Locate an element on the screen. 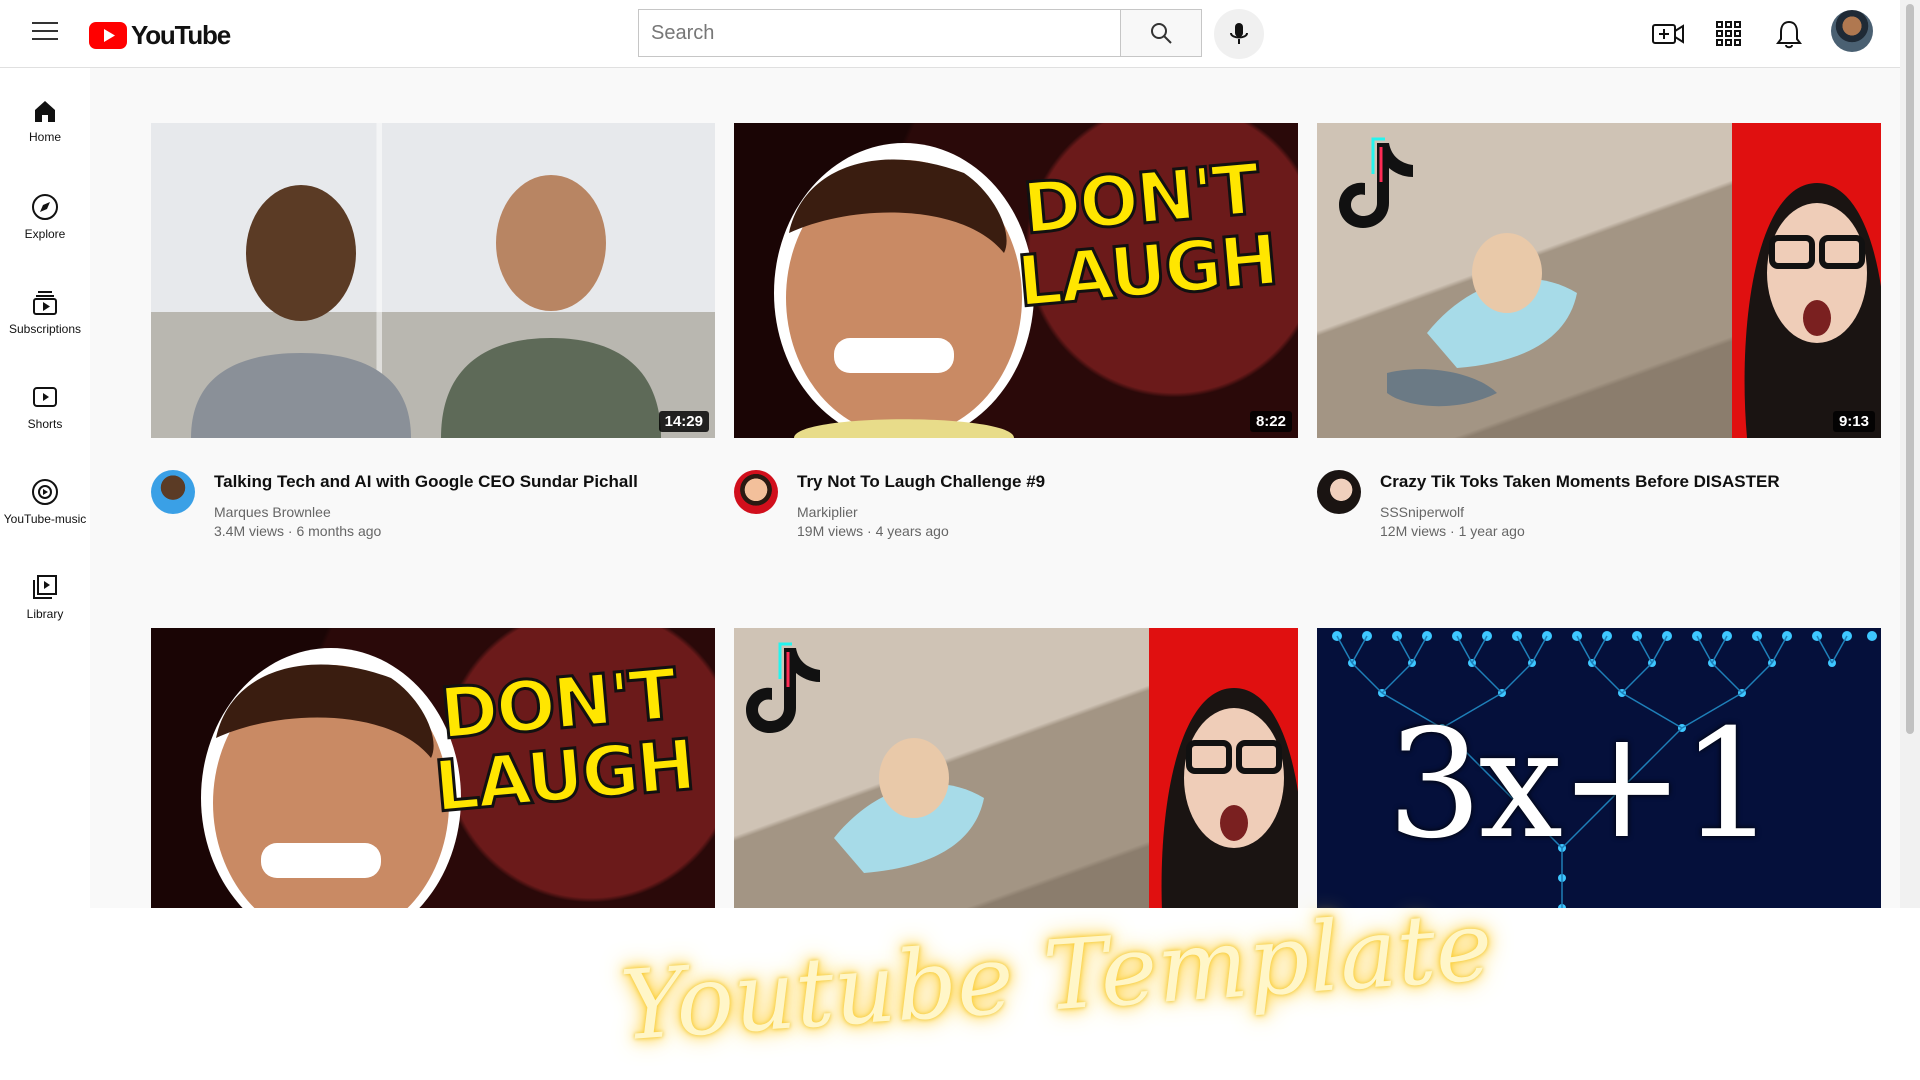 The image size is (1920, 1080). video-thumbnail: 3x+1 is located at coordinates (1599, 768).